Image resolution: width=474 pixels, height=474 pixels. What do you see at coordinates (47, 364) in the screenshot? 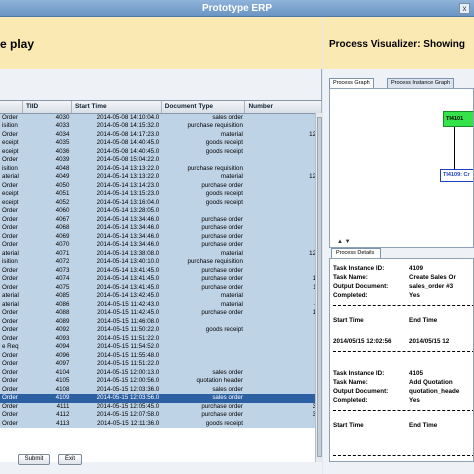
I see `cell-tiid: 4097` at bounding box center [47, 364].